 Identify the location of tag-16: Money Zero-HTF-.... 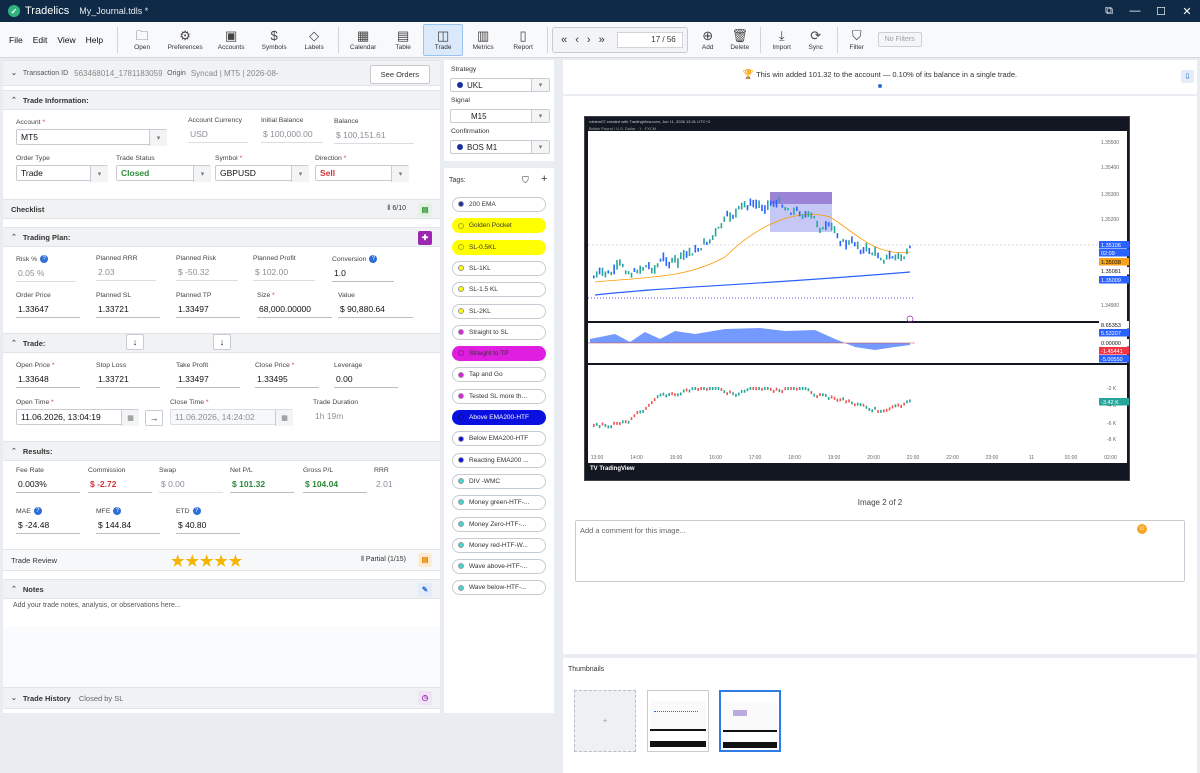
(499, 524).